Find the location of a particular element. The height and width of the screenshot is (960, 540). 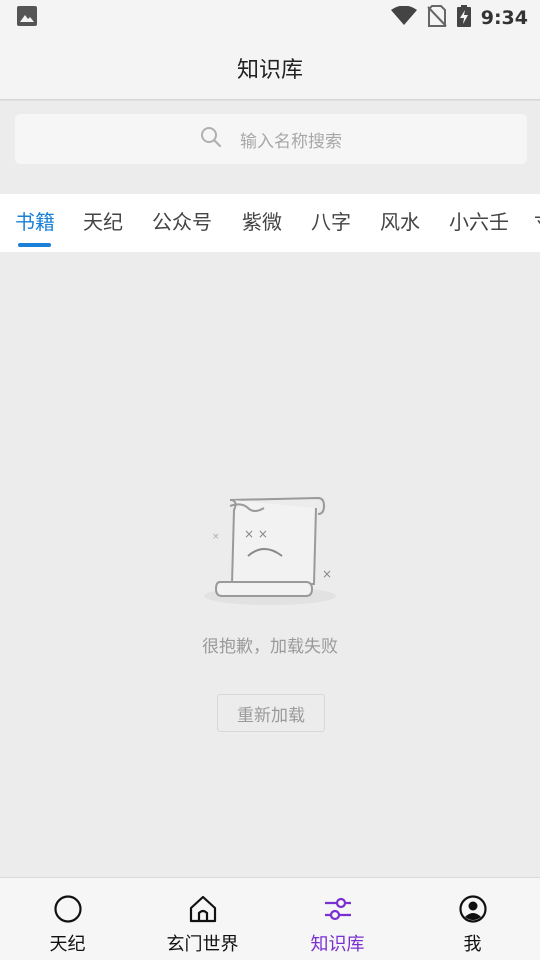

tab-ziwei: 紫微 is located at coordinates (262, 223).